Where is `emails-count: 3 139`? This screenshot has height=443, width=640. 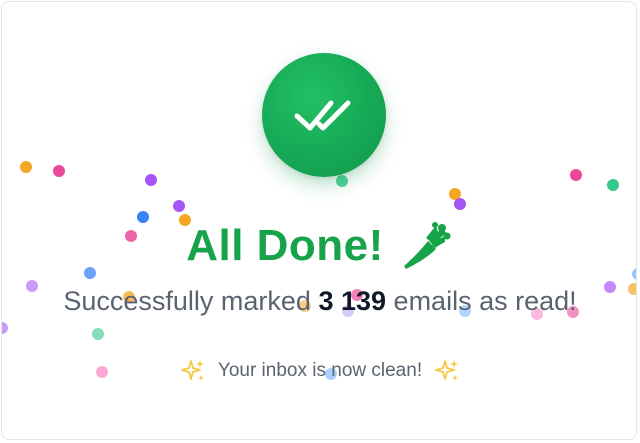 emails-count: 3 139 is located at coordinates (352, 301).